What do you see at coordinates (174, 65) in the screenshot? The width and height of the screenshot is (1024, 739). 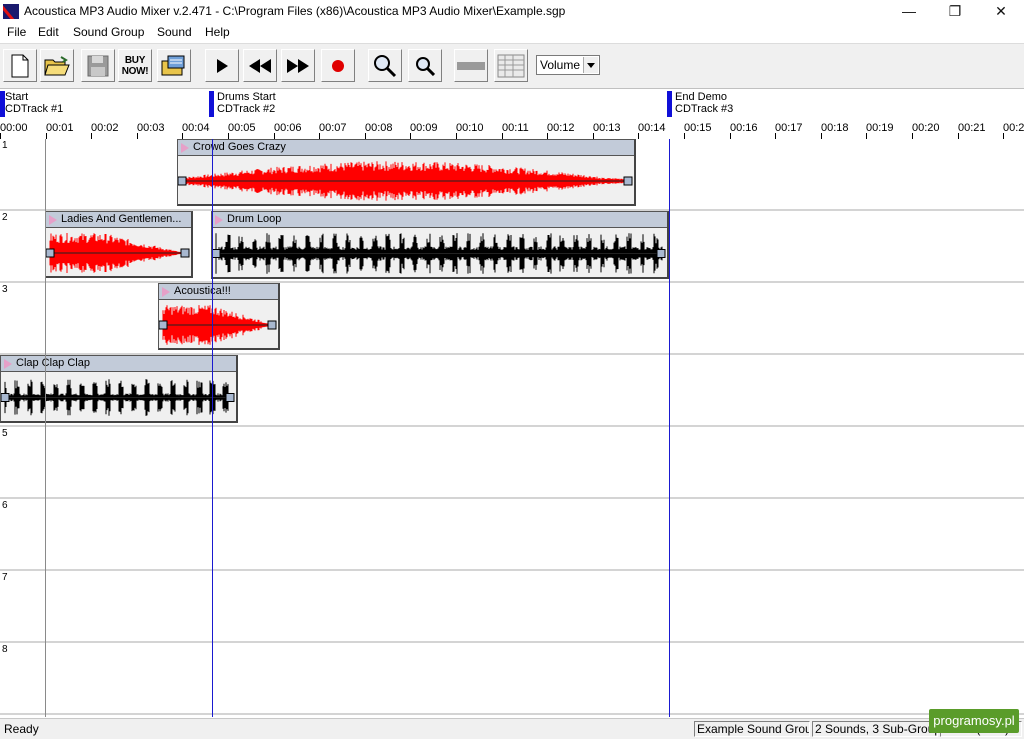 I see `import-button` at bounding box center [174, 65].